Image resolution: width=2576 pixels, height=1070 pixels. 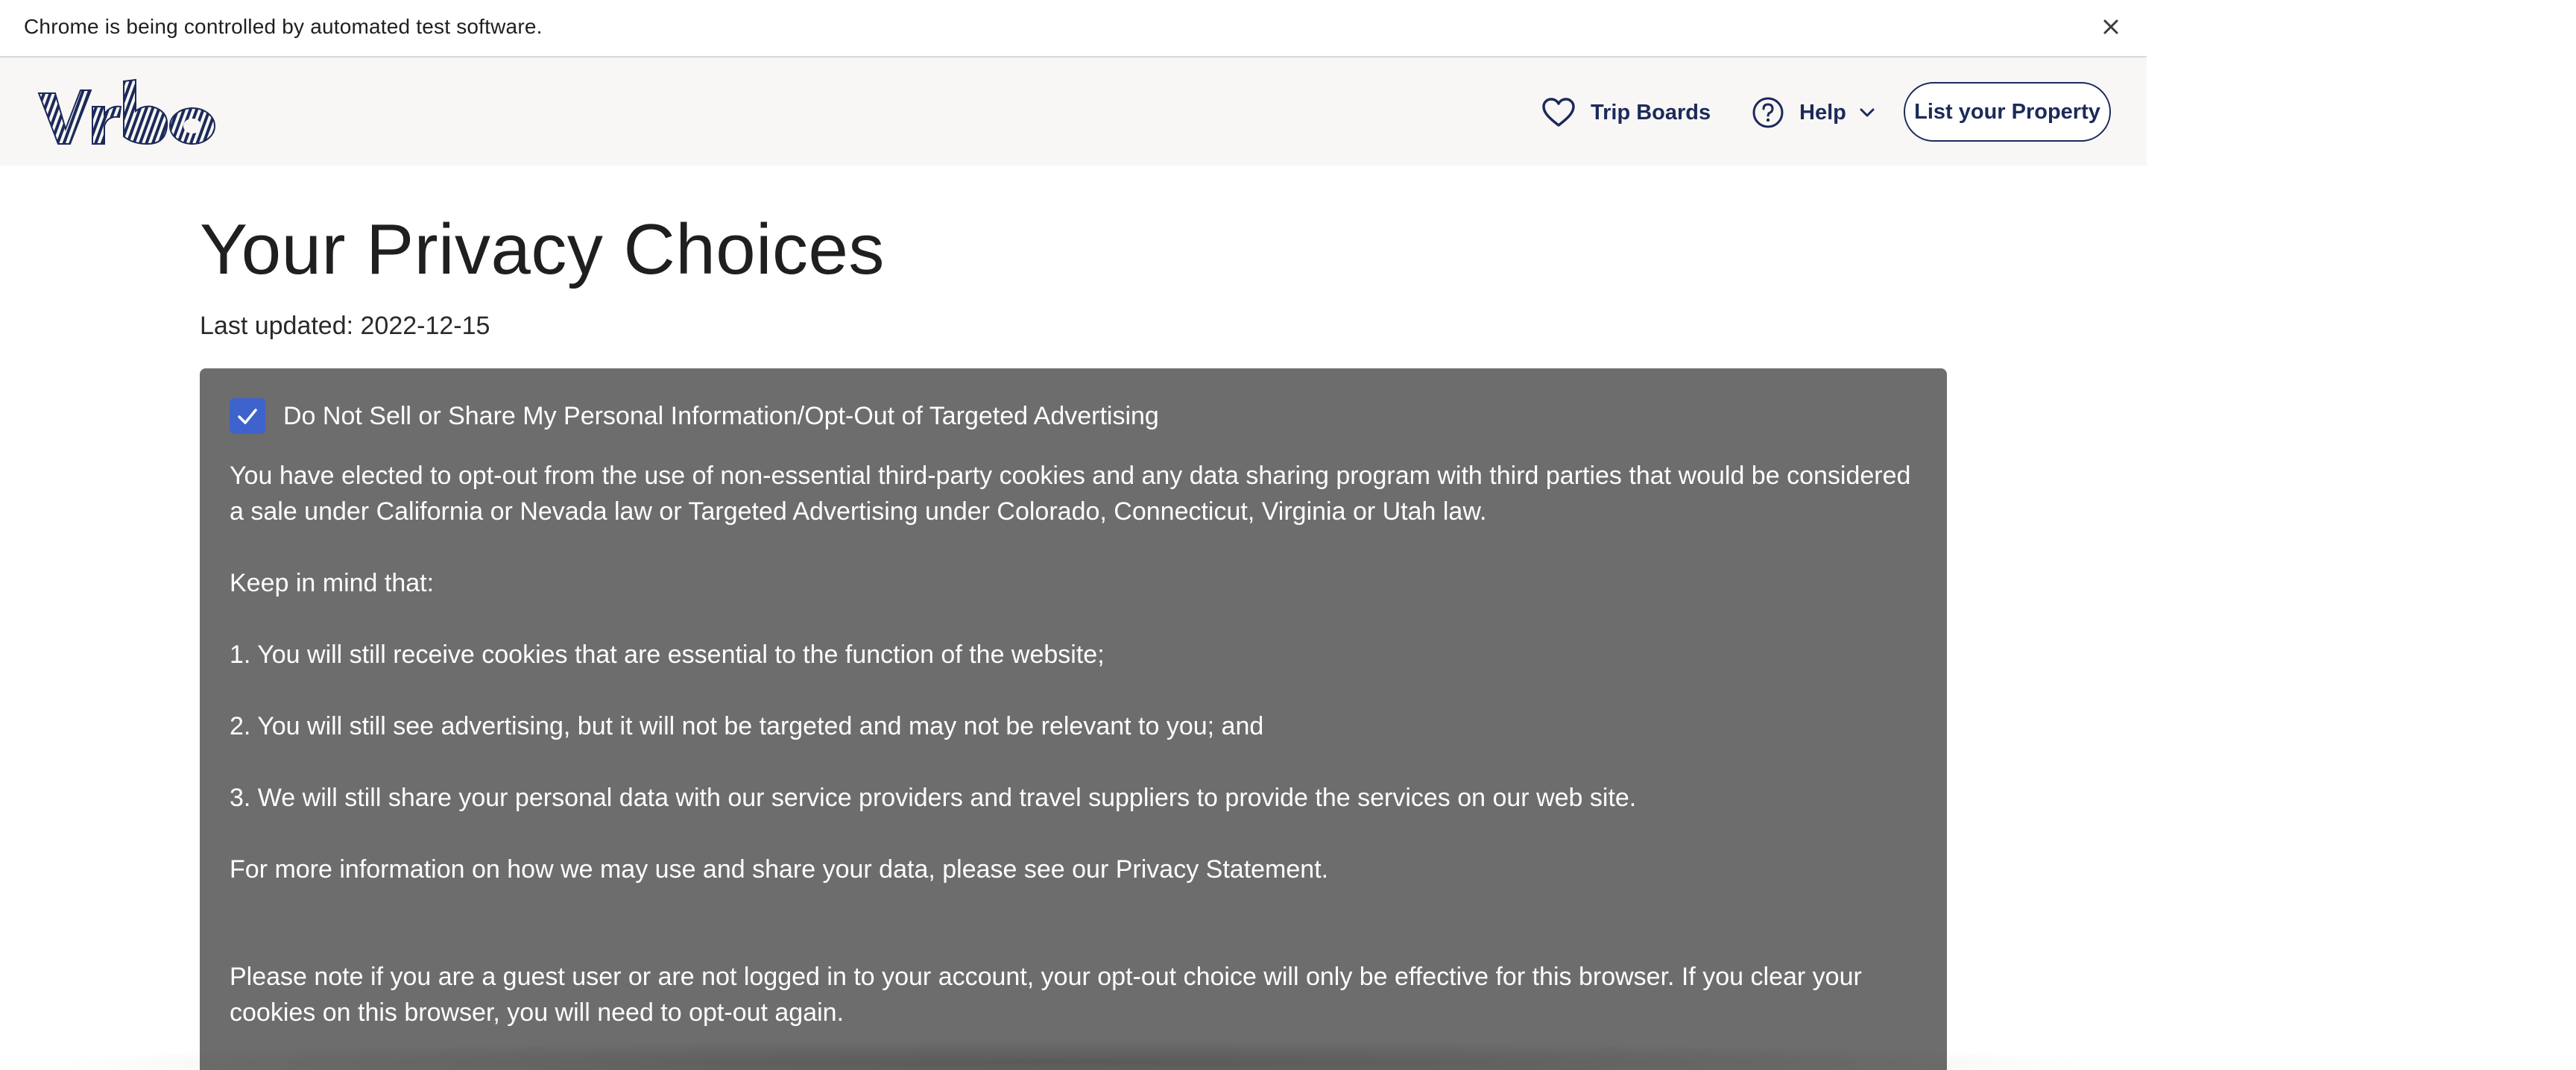 What do you see at coordinates (1325, 870) in the screenshot?
I see `more-info-suffix: .` at bounding box center [1325, 870].